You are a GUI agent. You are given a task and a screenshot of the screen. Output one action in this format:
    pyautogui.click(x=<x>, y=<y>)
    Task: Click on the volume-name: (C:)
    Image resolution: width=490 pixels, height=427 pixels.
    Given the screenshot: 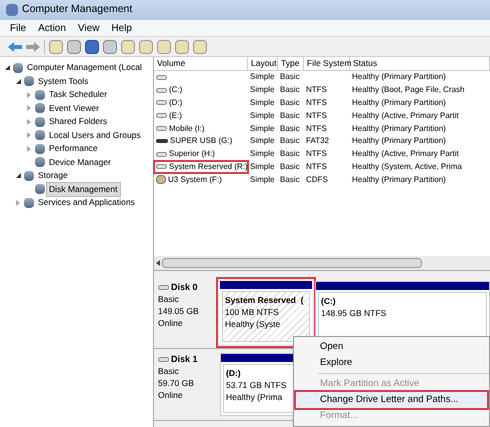 What is the action you would take?
    pyautogui.click(x=175, y=90)
    